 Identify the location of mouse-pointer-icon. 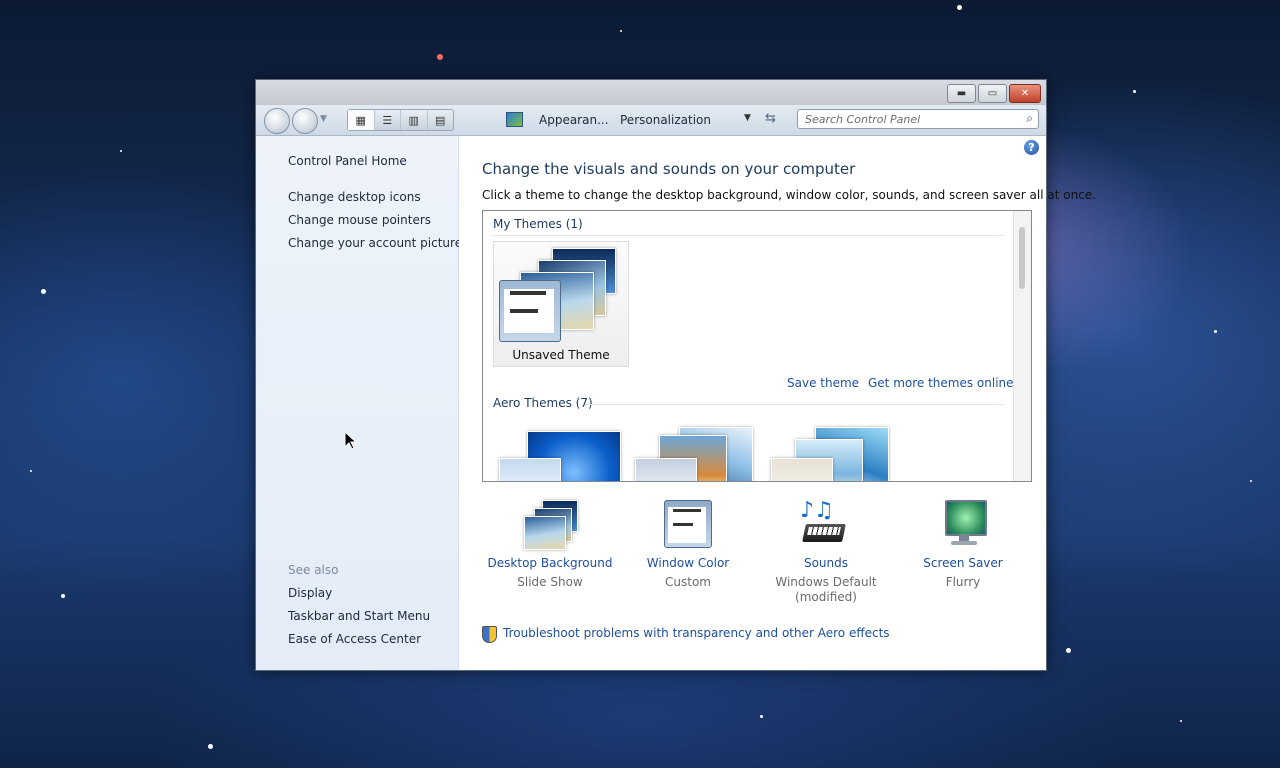
(351, 440).